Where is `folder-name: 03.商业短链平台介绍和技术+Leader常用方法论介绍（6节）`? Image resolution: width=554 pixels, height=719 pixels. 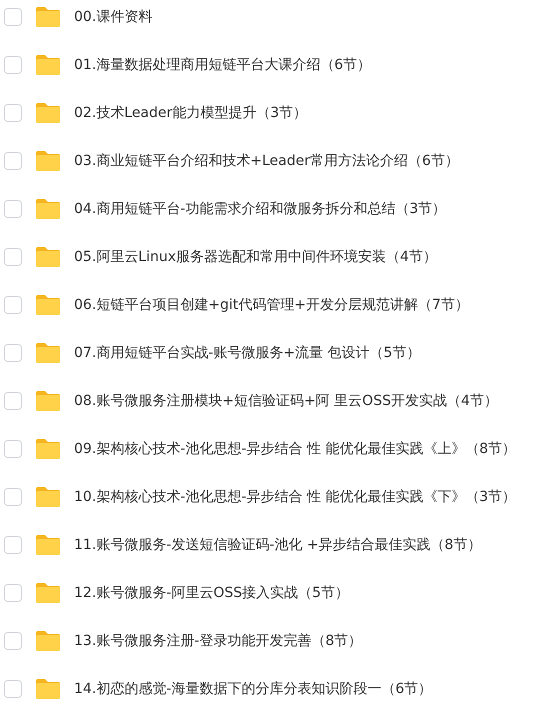
folder-name: 03.商业短链平台介绍和技术+Leader常用方法论介绍（6节） is located at coordinates (266, 161).